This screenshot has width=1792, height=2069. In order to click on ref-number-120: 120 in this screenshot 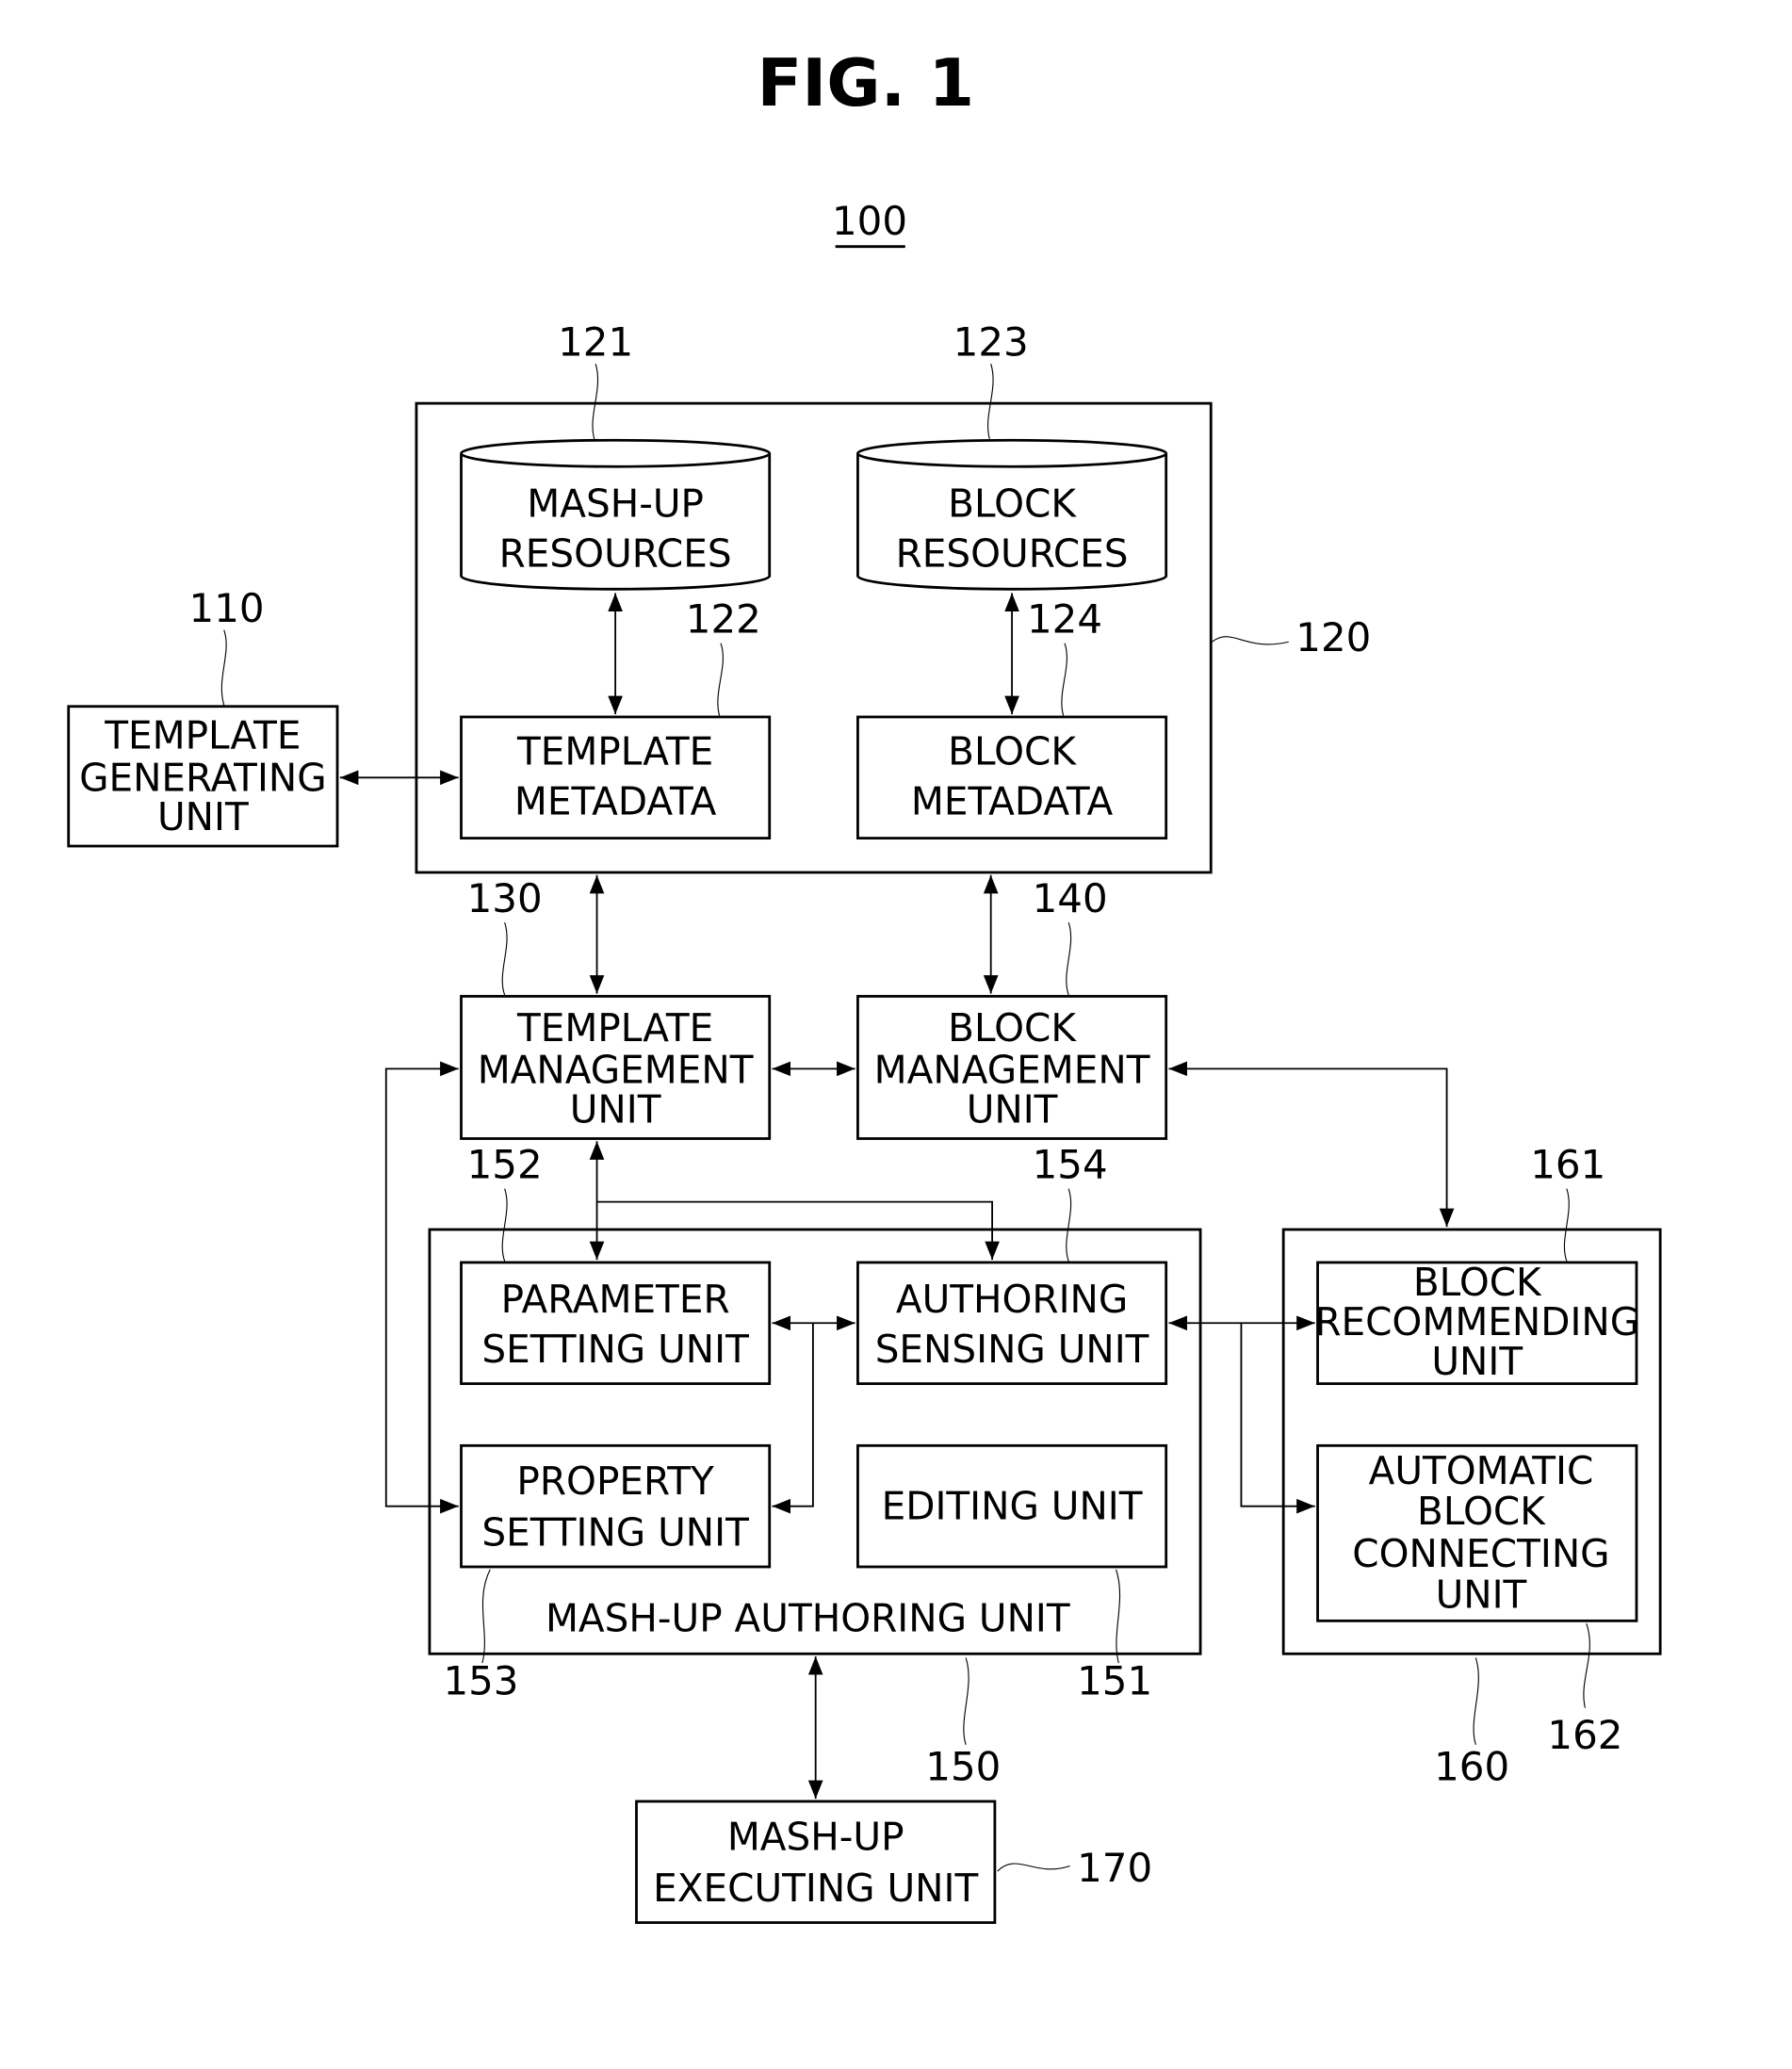, I will do `click(1333, 637)`.